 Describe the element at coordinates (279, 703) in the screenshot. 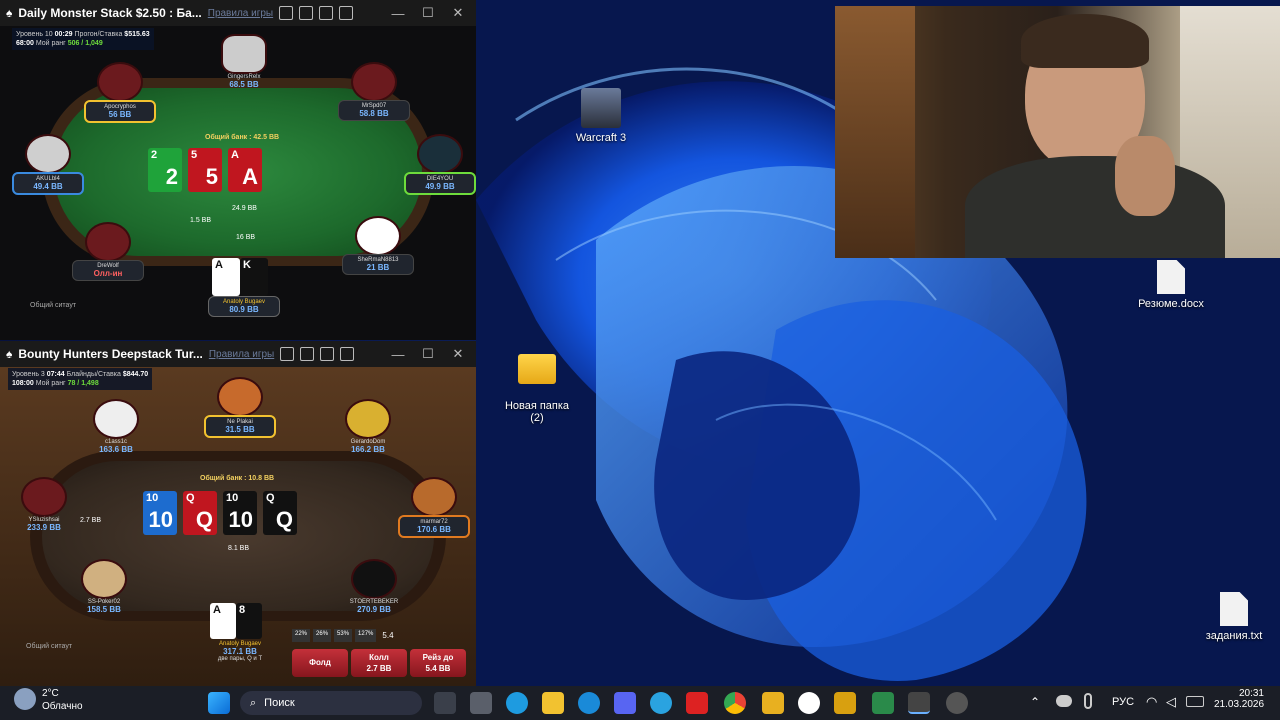

I see `search-placeholder: Поиск` at that location.